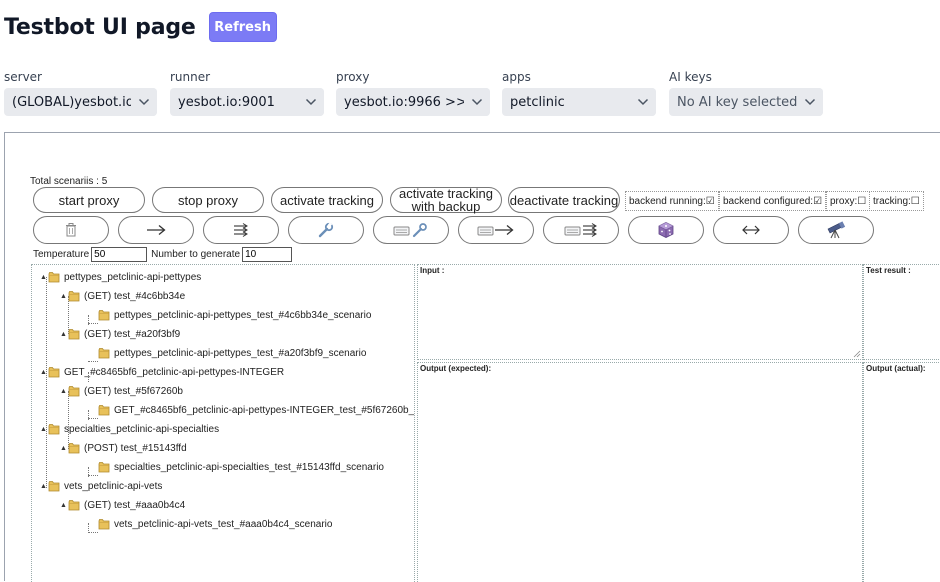 Image resolution: width=940 pixels, height=582 pixels. Describe the element at coordinates (119, 254) in the screenshot. I see `temperature-input: 50` at that location.